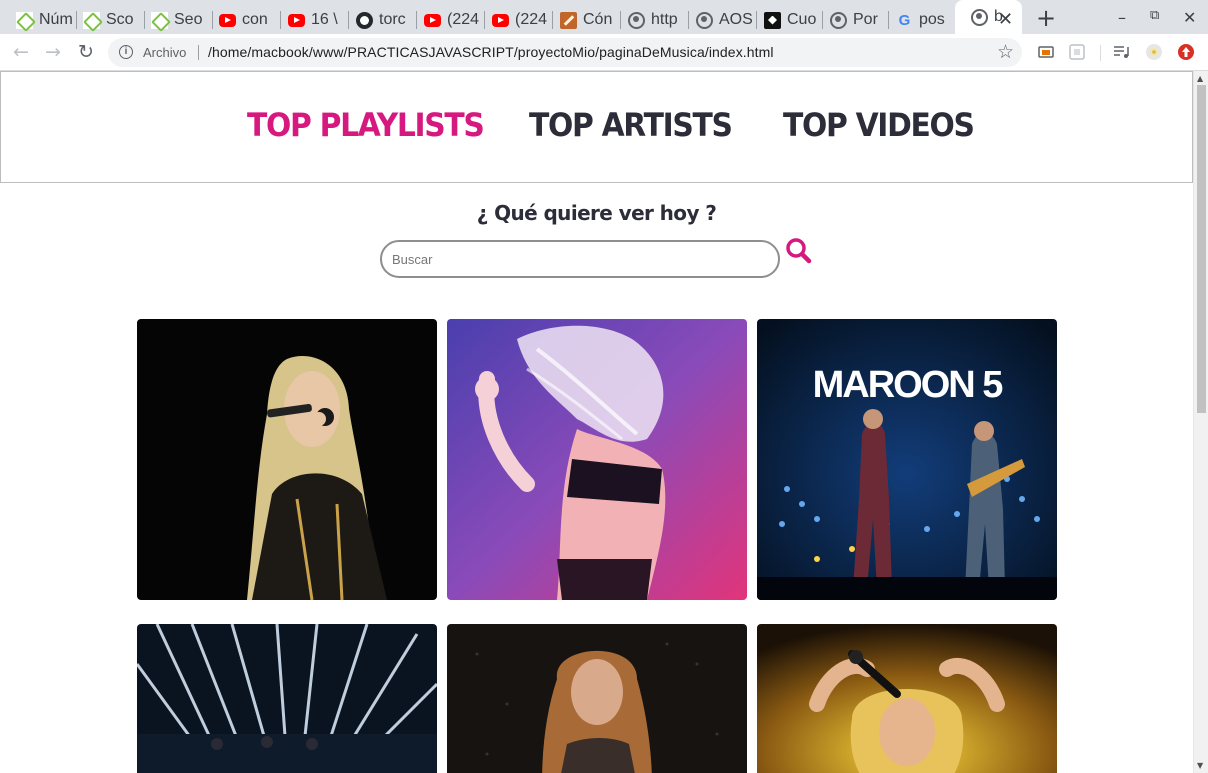  What do you see at coordinates (86, 52) in the screenshot?
I see `reload-button: ↻` at bounding box center [86, 52].